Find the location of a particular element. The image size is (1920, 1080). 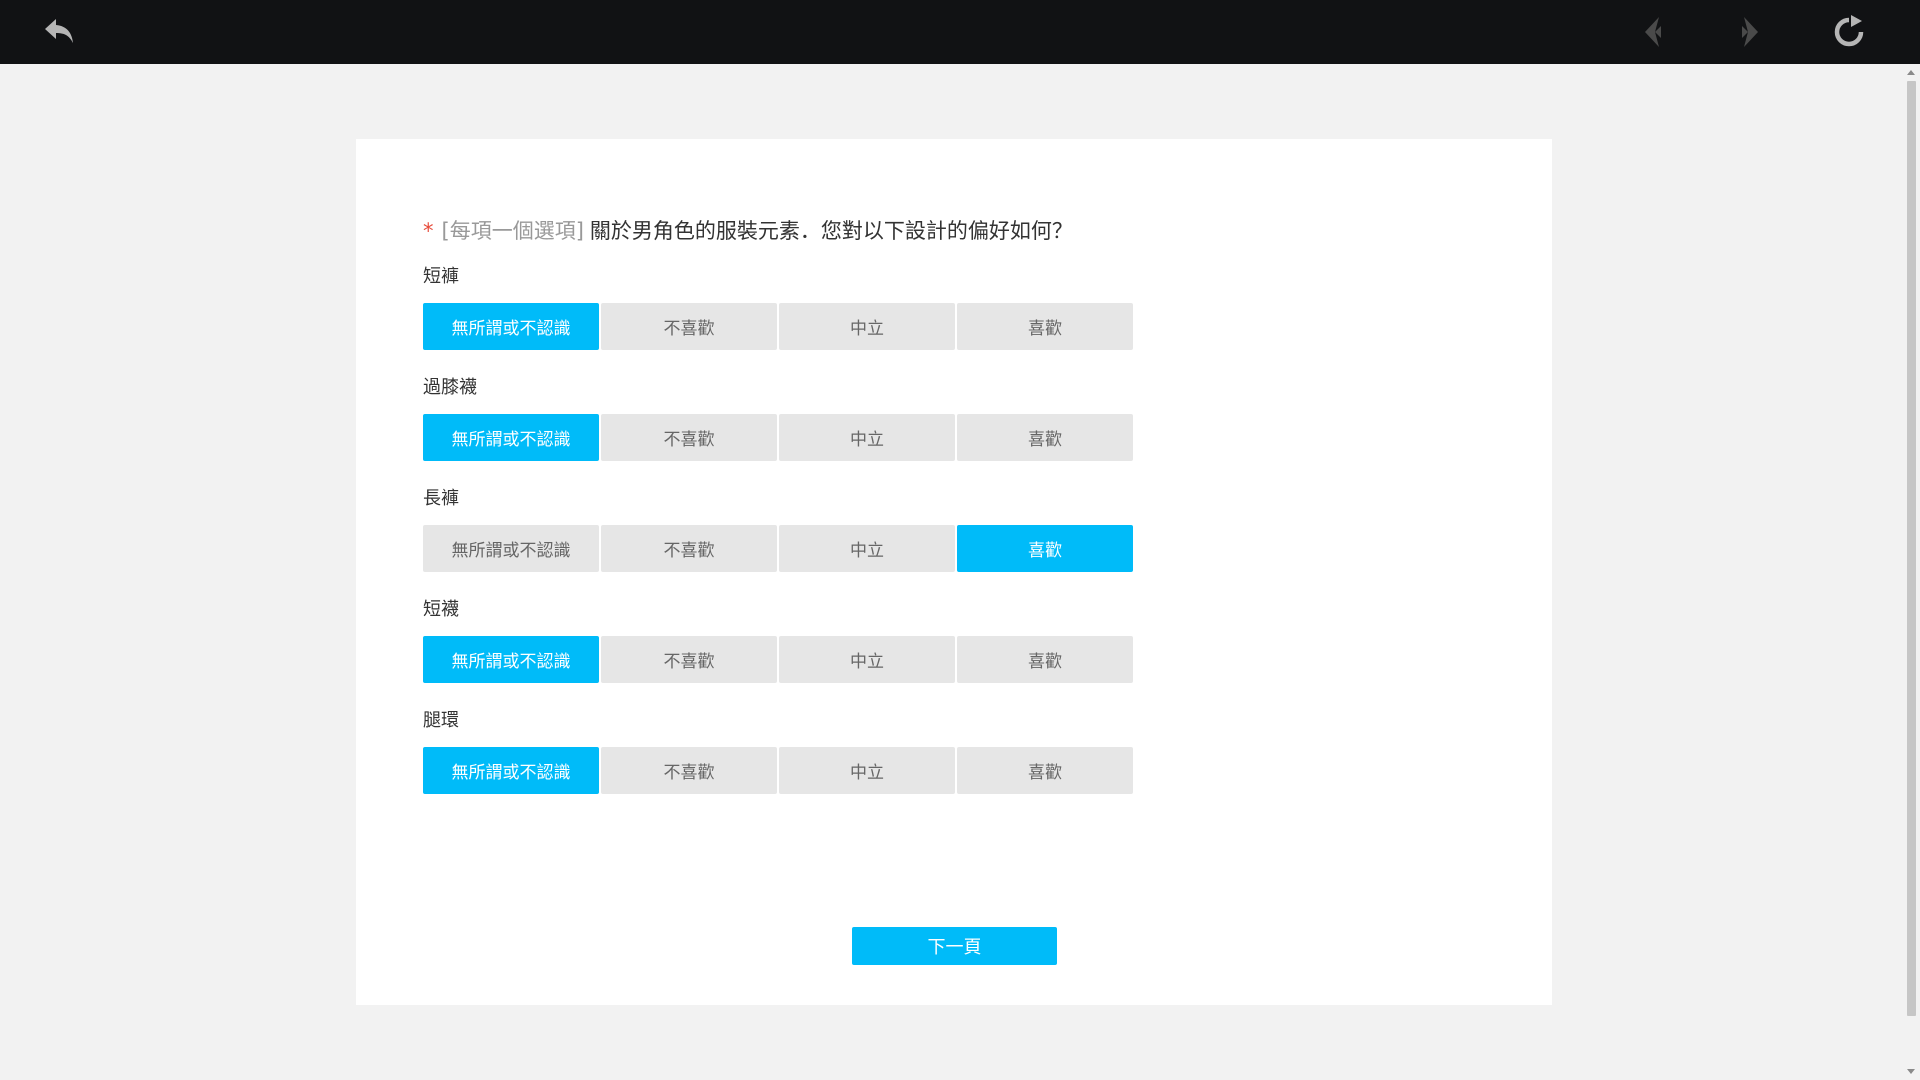

item-label: 過膝襪 is located at coordinates (450, 387).